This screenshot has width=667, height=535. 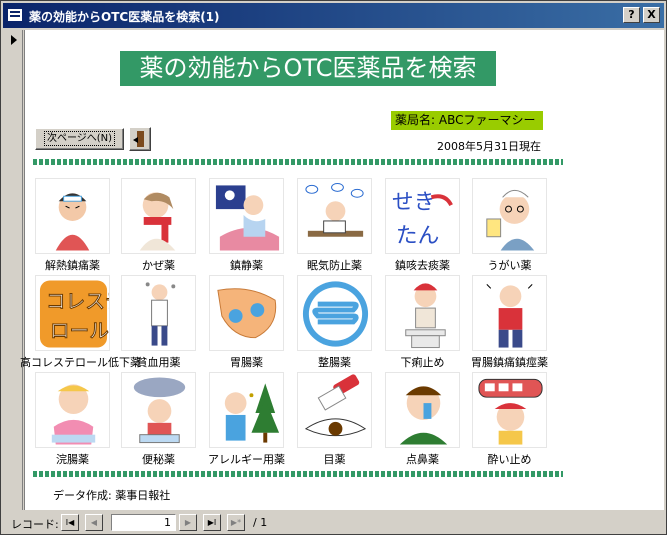 I want to click on category-tile: 貧血用薬, so click(x=158, y=322).